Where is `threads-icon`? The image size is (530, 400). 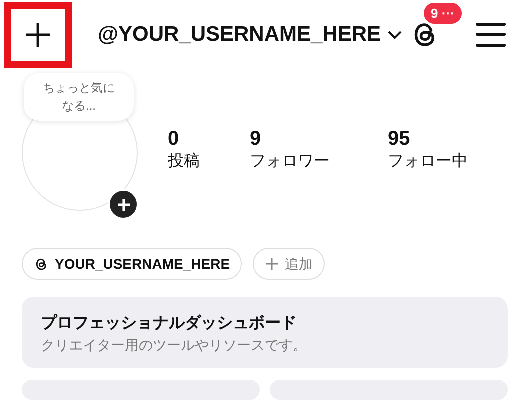 threads-icon is located at coordinates (41, 264).